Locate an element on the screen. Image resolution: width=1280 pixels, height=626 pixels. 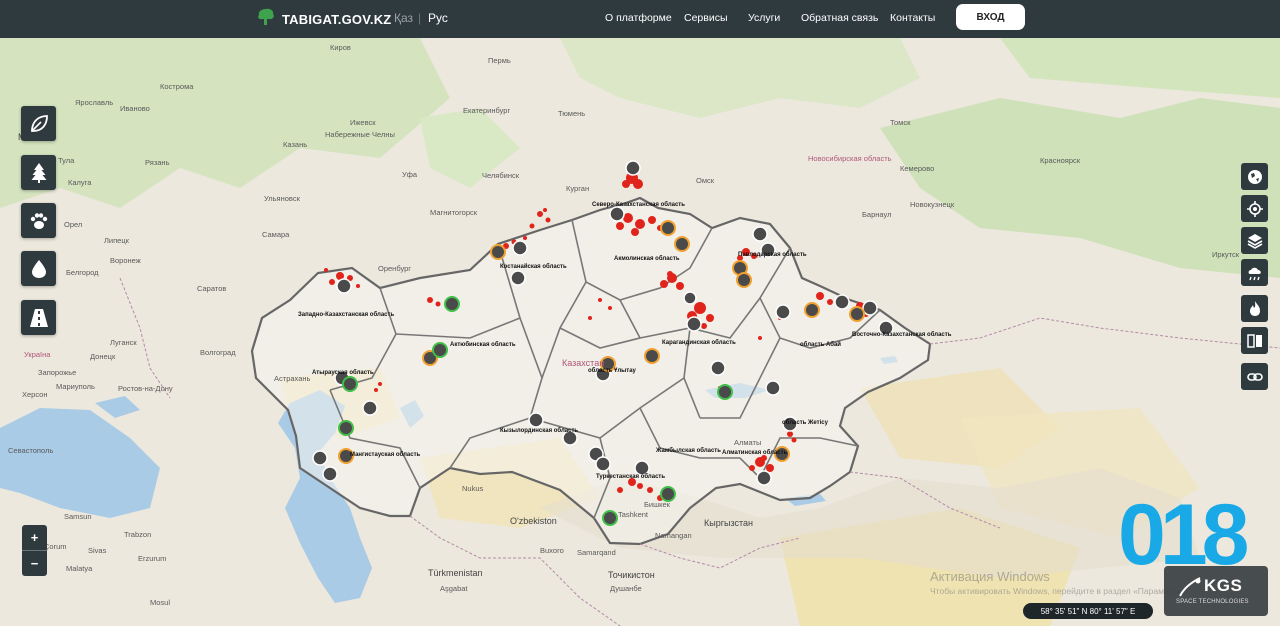
layers-button is located at coordinates (1254, 240).